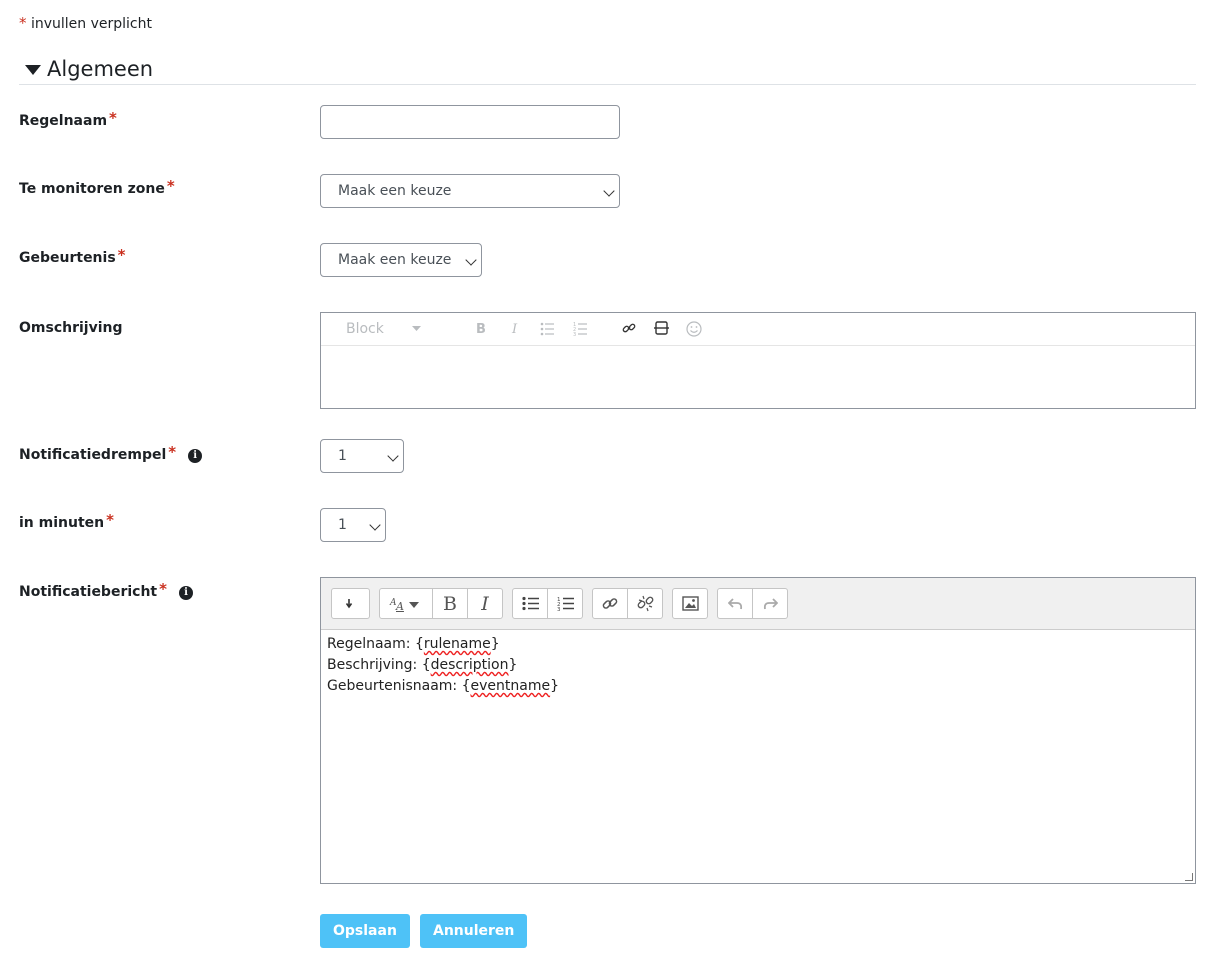 Image resolution: width=1227 pixels, height=972 pixels. I want to click on cancel-button: Annuleren, so click(474, 931).